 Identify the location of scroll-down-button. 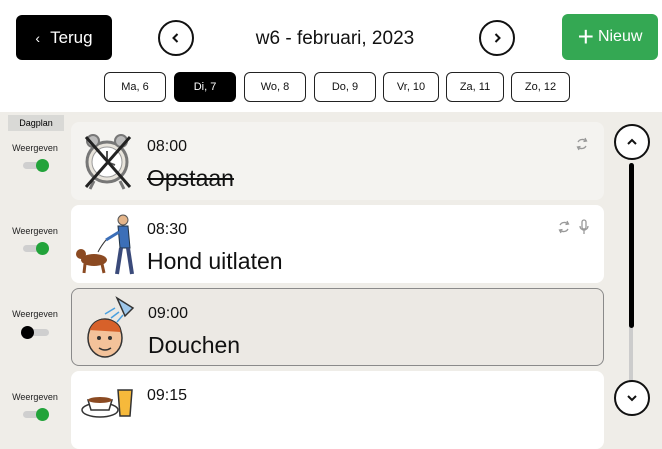
(632, 398).